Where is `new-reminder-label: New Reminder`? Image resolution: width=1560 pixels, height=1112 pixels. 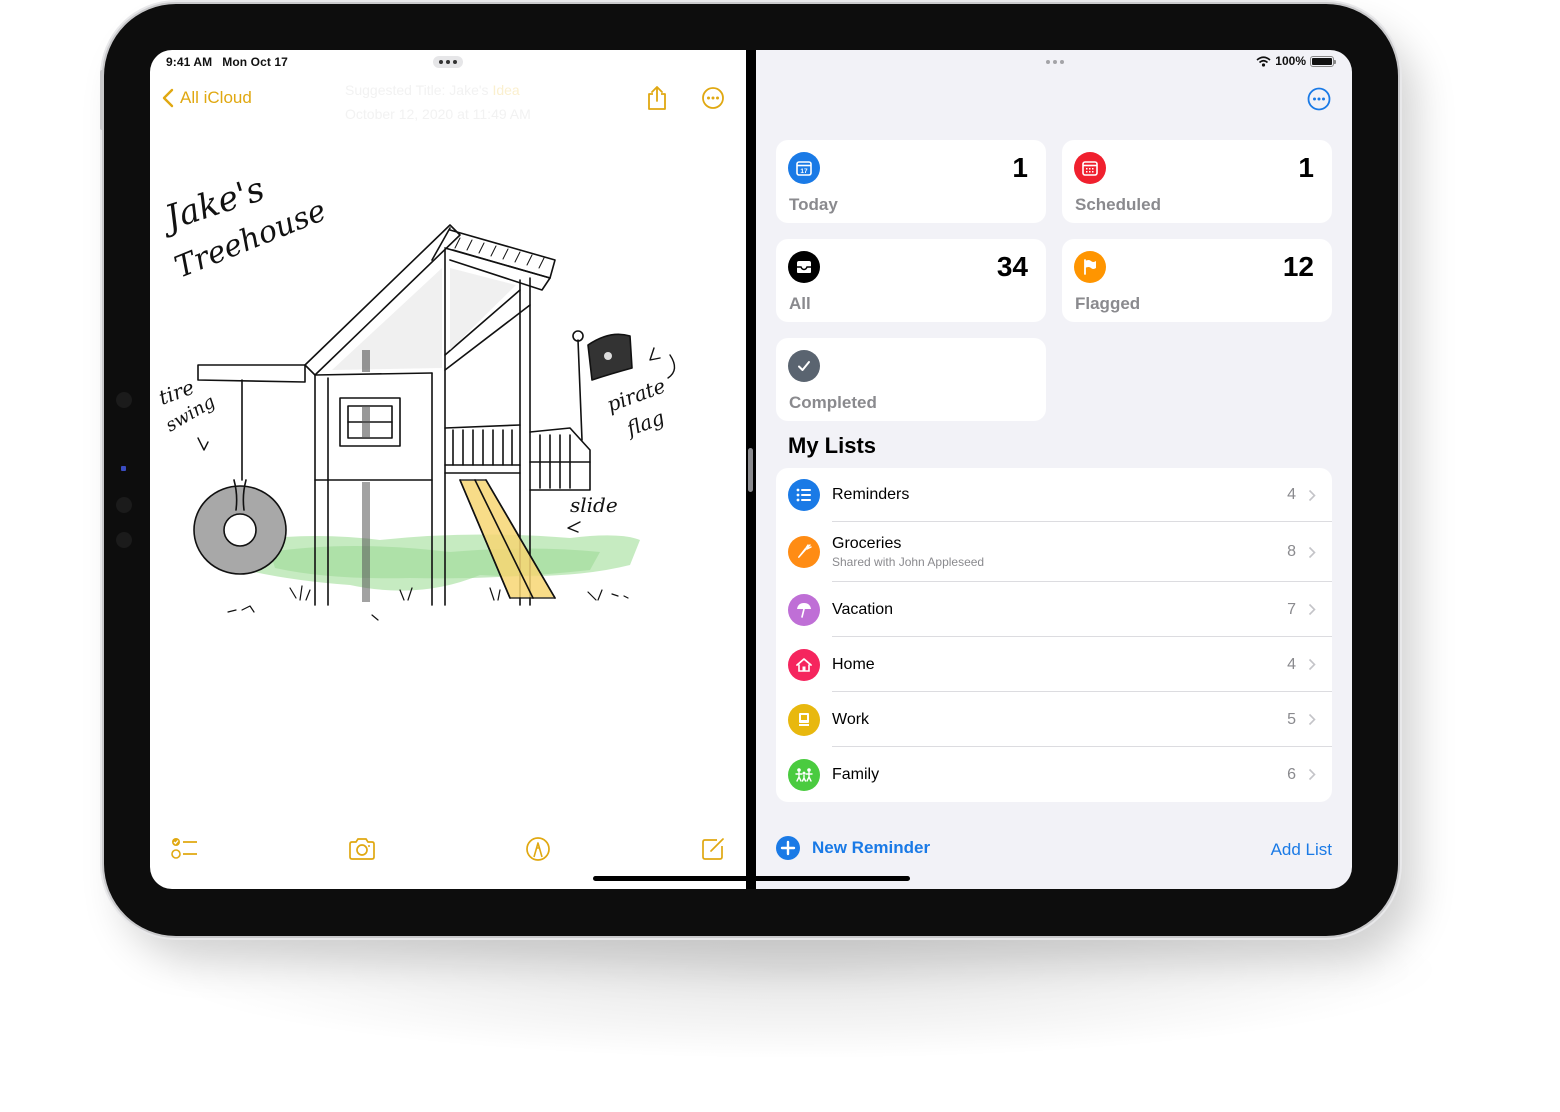 new-reminder-label: New Reminder is located at coordinates (871, 847).